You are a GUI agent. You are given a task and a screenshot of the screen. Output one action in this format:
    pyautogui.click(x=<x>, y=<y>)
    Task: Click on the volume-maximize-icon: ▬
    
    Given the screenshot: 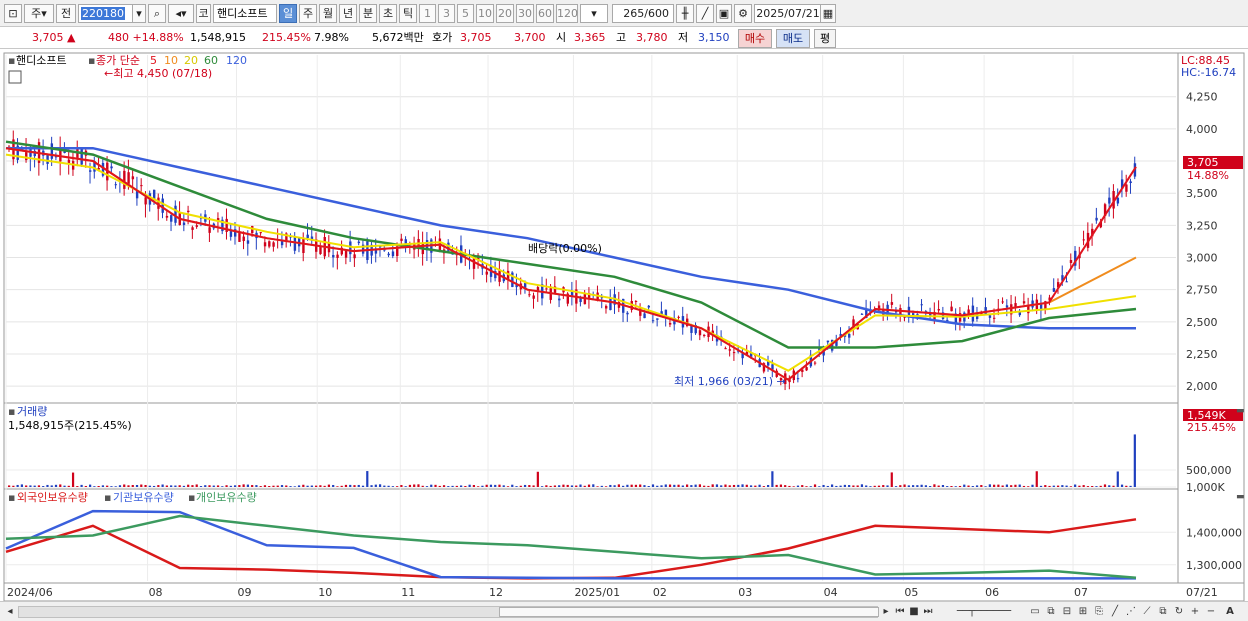 What is the action you would take?
    pyautogui.click(x=1240, y=411)
    